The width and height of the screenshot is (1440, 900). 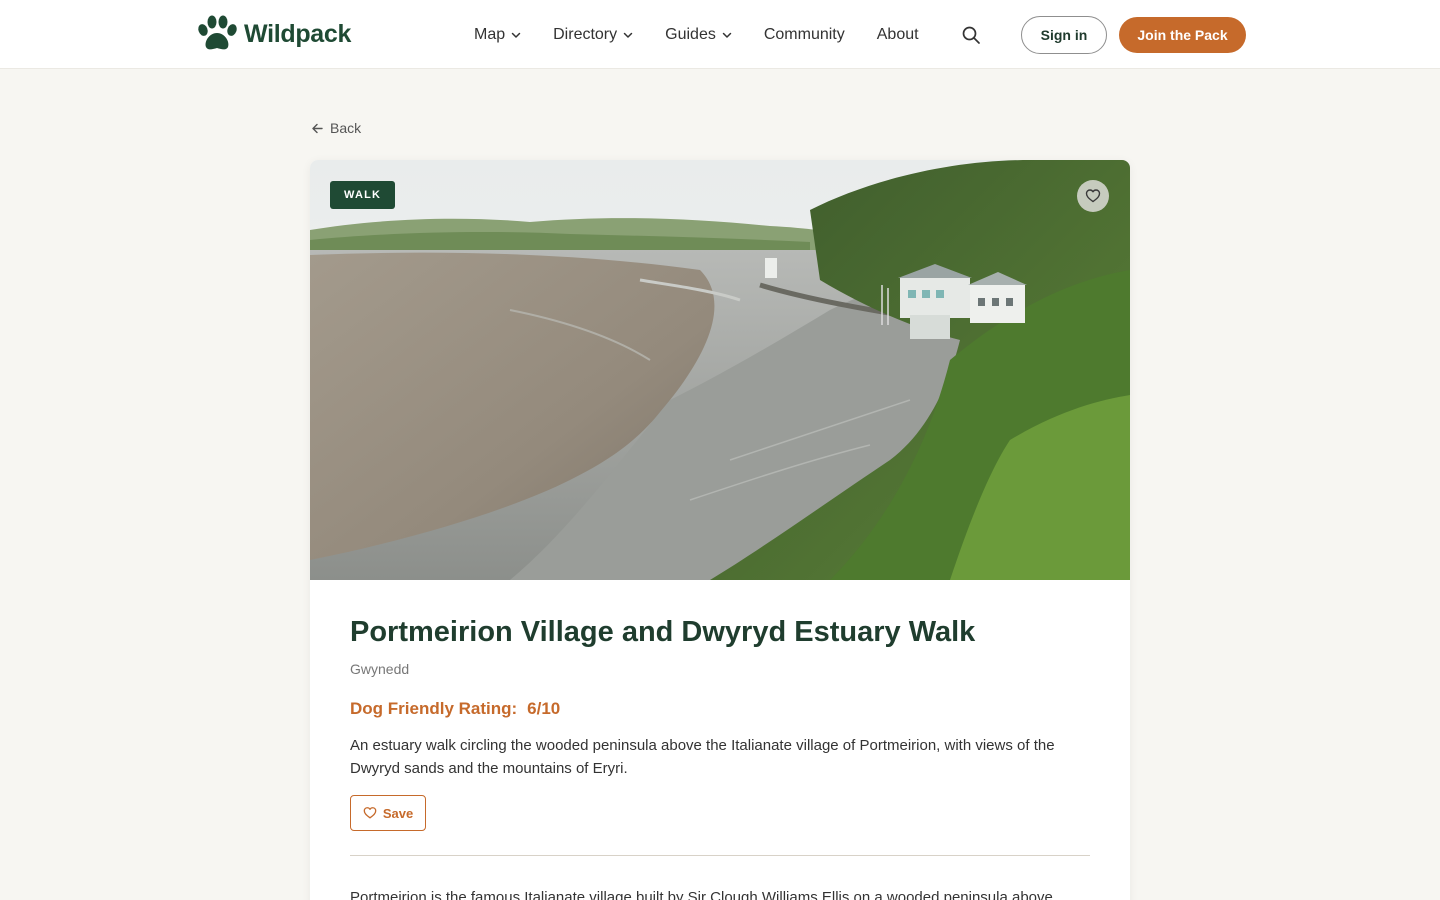 I want to click on rating-label: Dog Friendly Rating:, so click(x=434, y=708).